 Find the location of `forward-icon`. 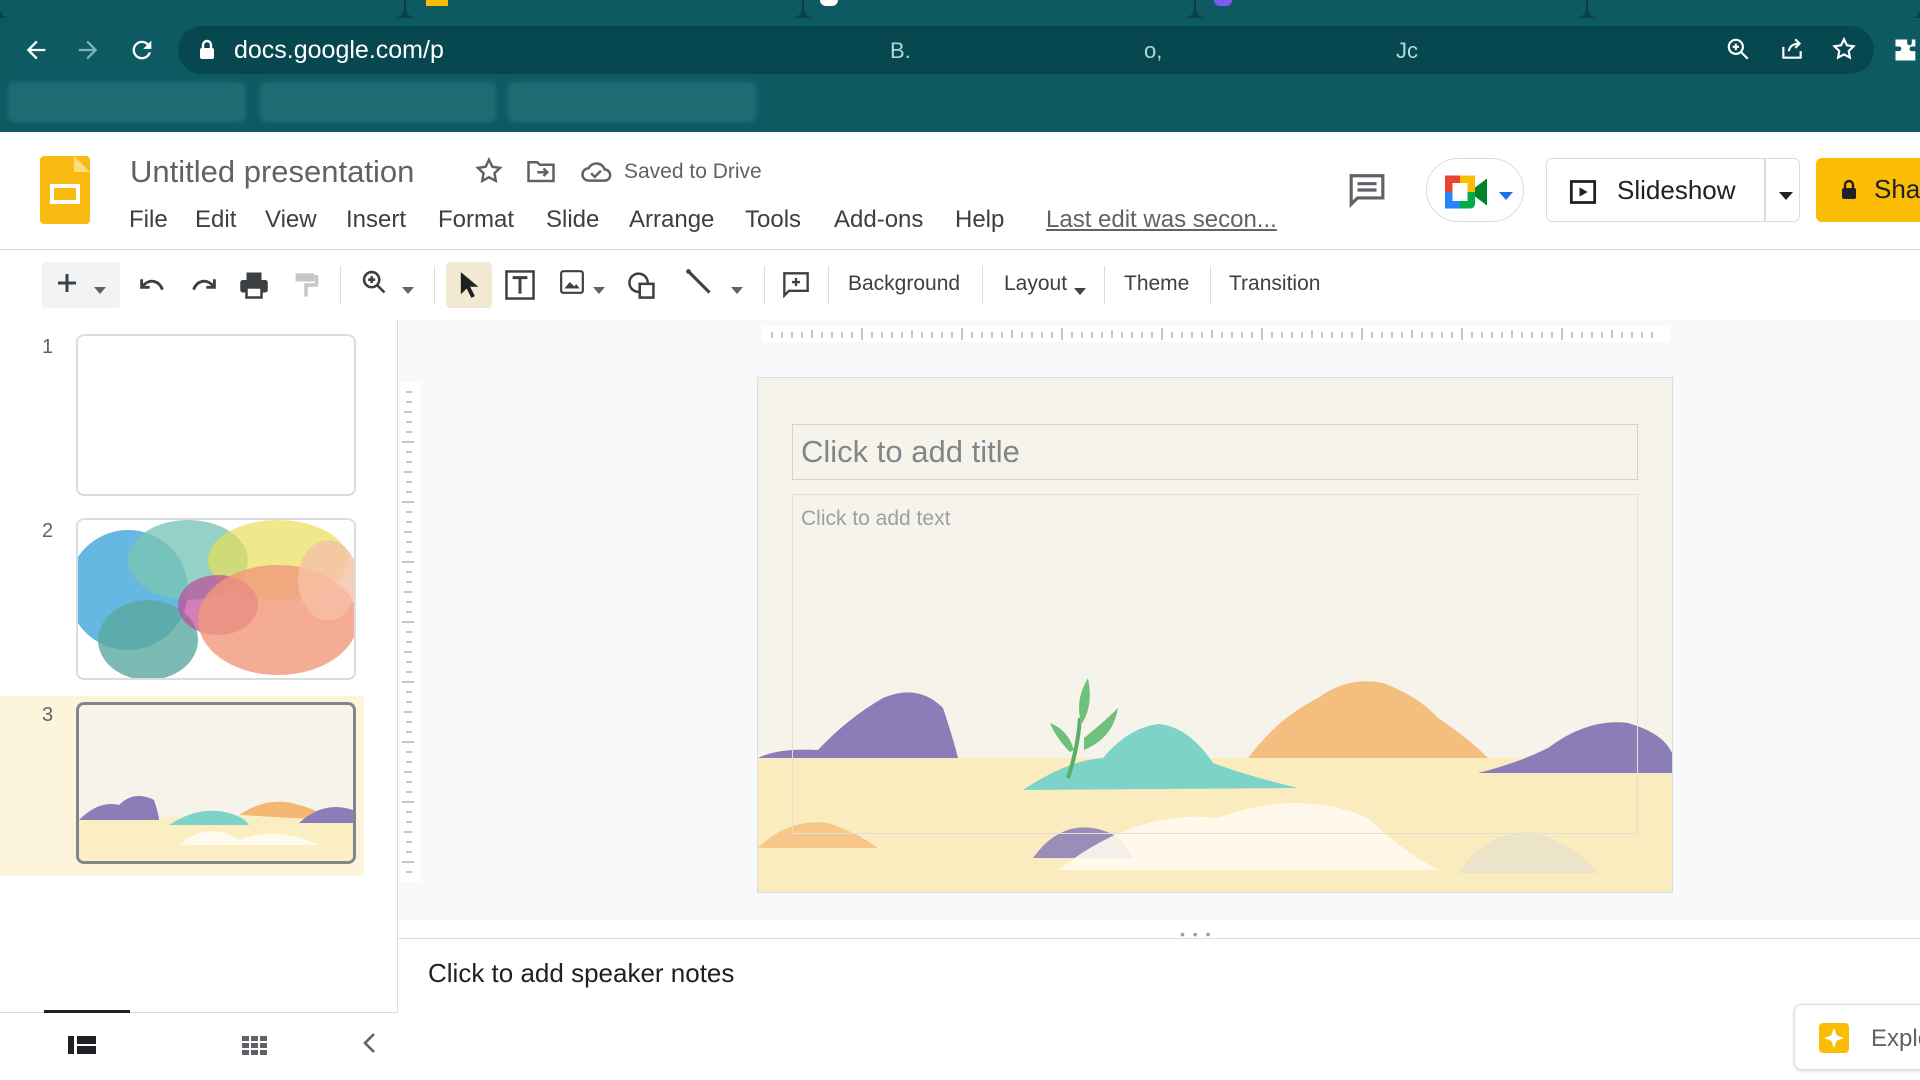

forward-icon is located at coordinates (88, 50).